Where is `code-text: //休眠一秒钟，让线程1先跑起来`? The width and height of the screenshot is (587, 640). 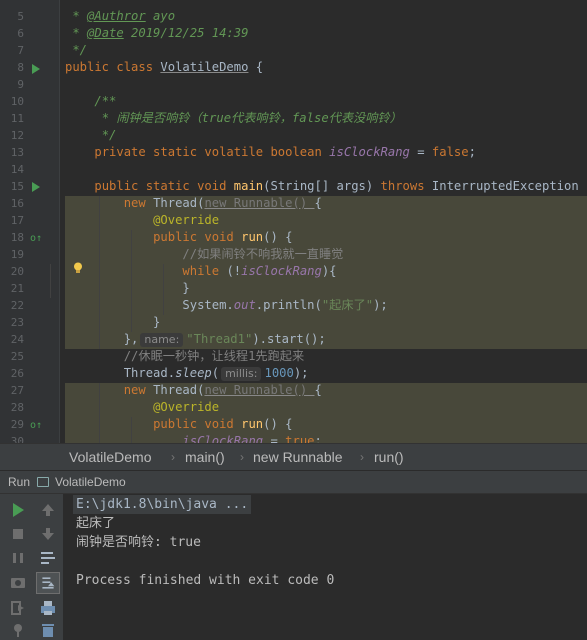 code-text: //休眠一秒钟，让线程1先跑起来 is located at coordinates (184, 356).